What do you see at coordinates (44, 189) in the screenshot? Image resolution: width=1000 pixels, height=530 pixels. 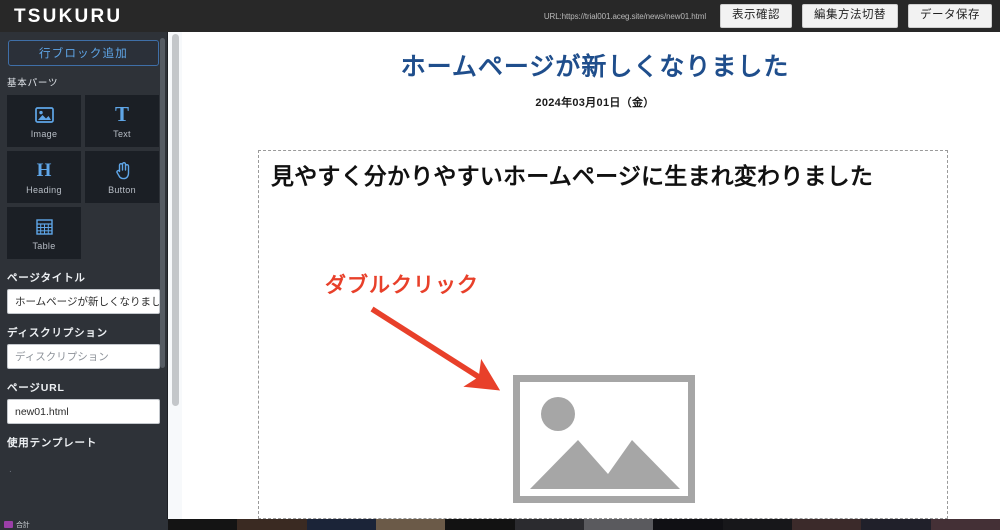 I see `part-label-heading: Heading` at bounding box center [44, 189].